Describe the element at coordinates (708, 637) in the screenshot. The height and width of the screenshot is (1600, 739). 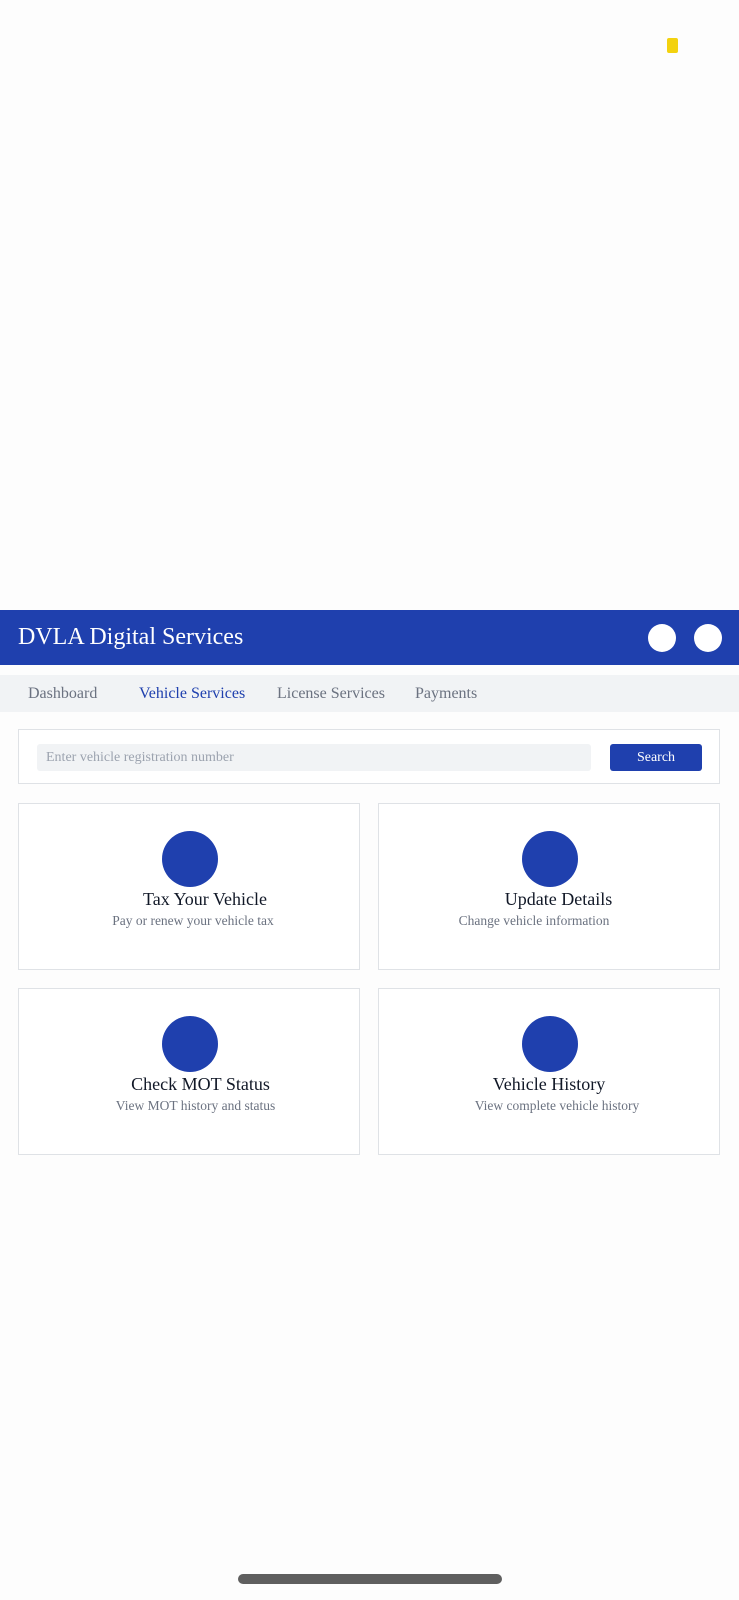
I see `profile-icon` at that location.